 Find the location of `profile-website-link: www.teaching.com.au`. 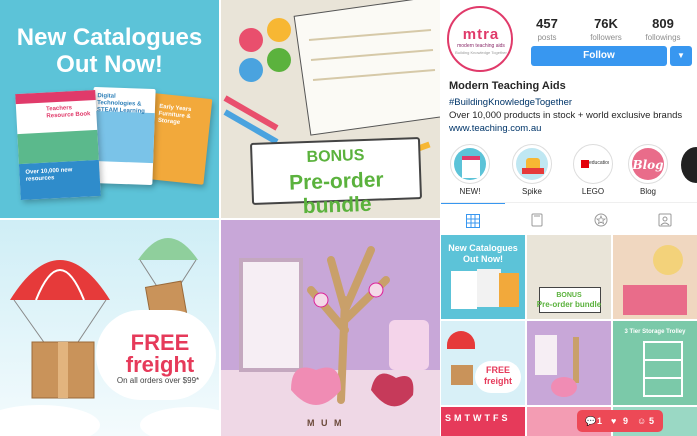

profile-website-link: www.teaching.com.au is located at coordinates (572, 128).